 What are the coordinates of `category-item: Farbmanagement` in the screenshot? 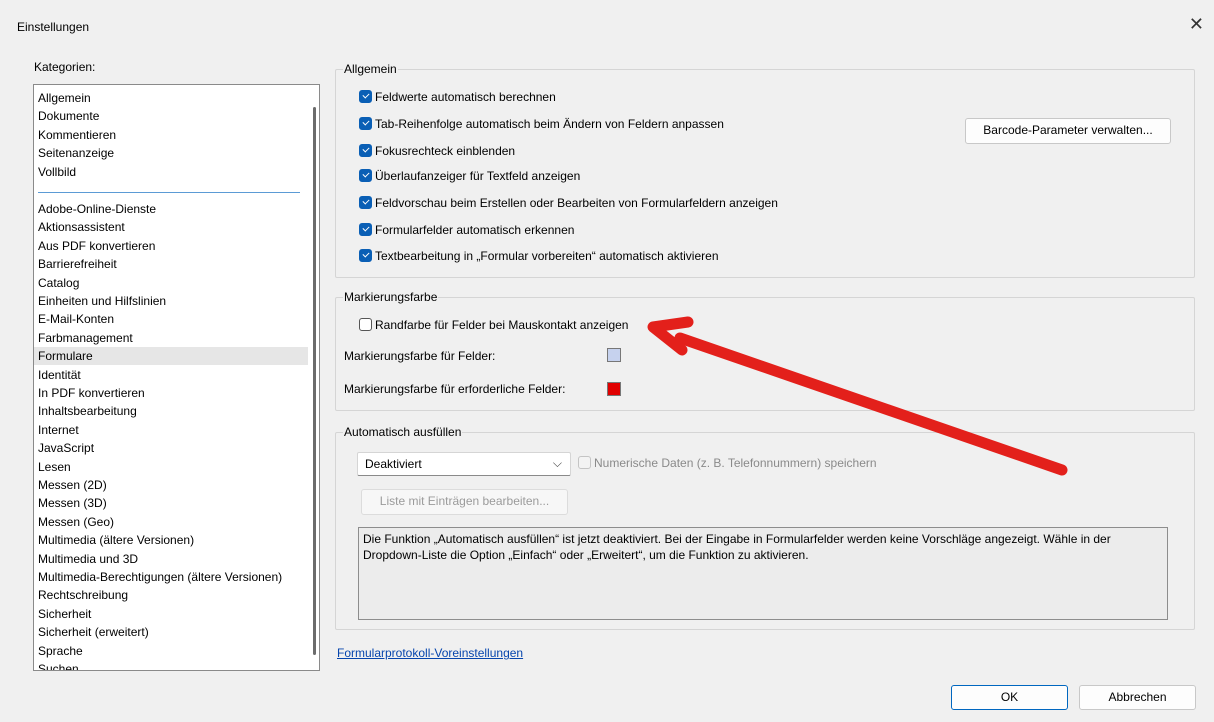 It's located at (85, 338).